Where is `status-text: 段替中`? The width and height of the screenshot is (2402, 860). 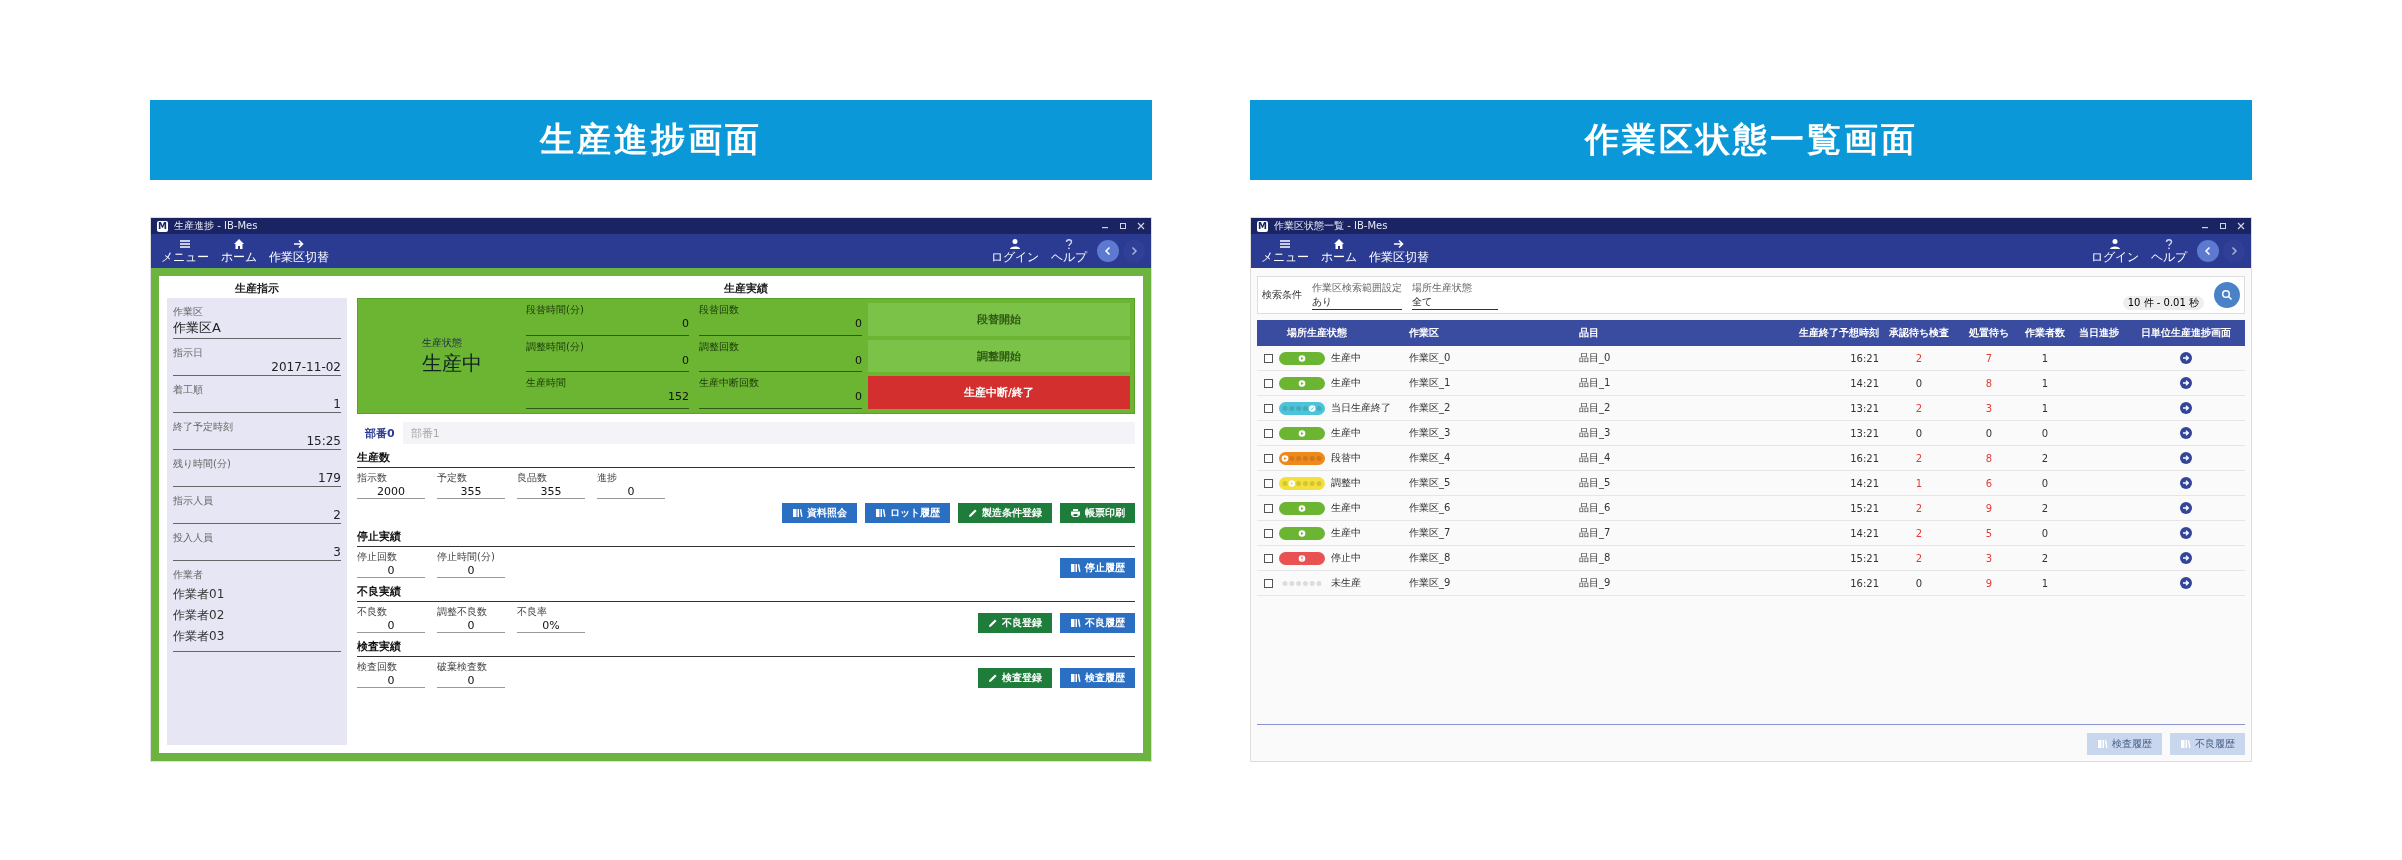 status-text: 段替中 is located at coordinates (1346, 458).